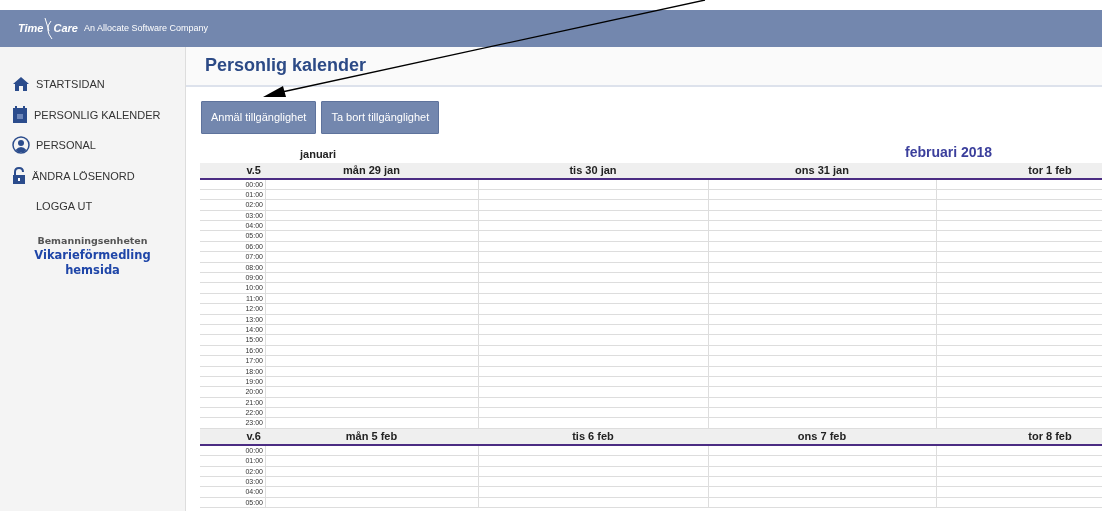 The width and height of the screenshot is (1102, 511). Describe the element at coordinates (259, 117) in the screenshot. I see `action-button: Anmäl tillgänglighet` at that location.